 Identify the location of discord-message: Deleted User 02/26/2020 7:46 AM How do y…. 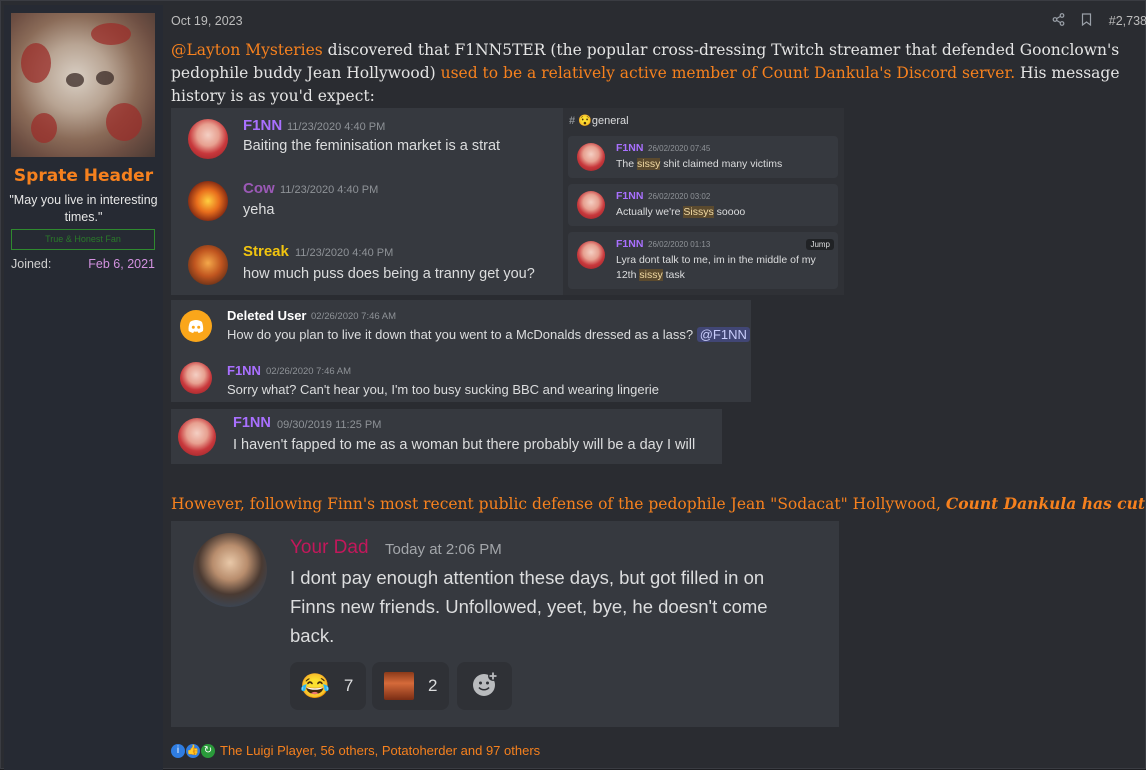
(461, 325).